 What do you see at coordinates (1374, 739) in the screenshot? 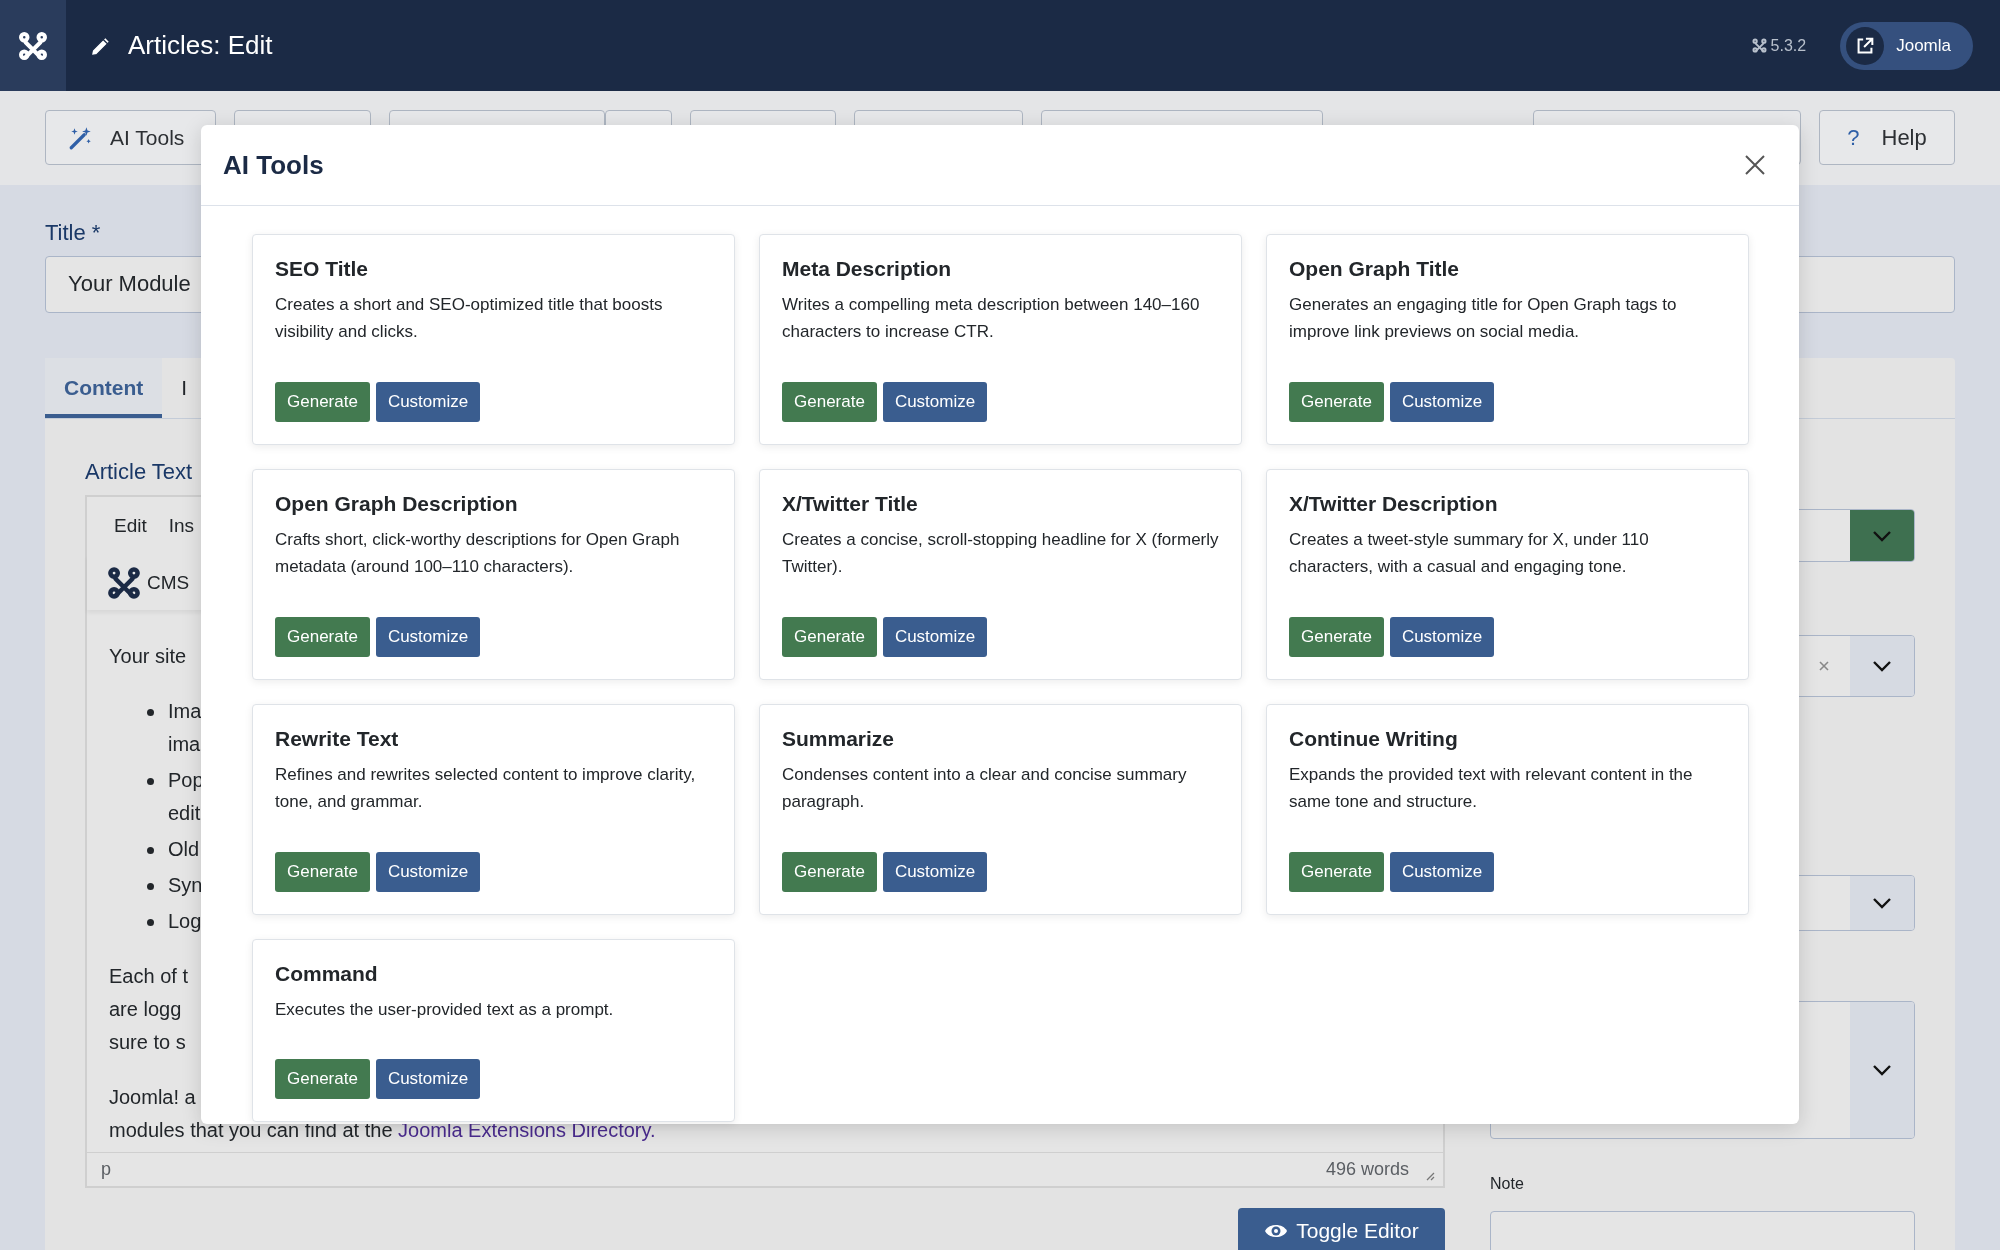
I see `card-title: Continue Writing` at bounding box center [1374, 739].